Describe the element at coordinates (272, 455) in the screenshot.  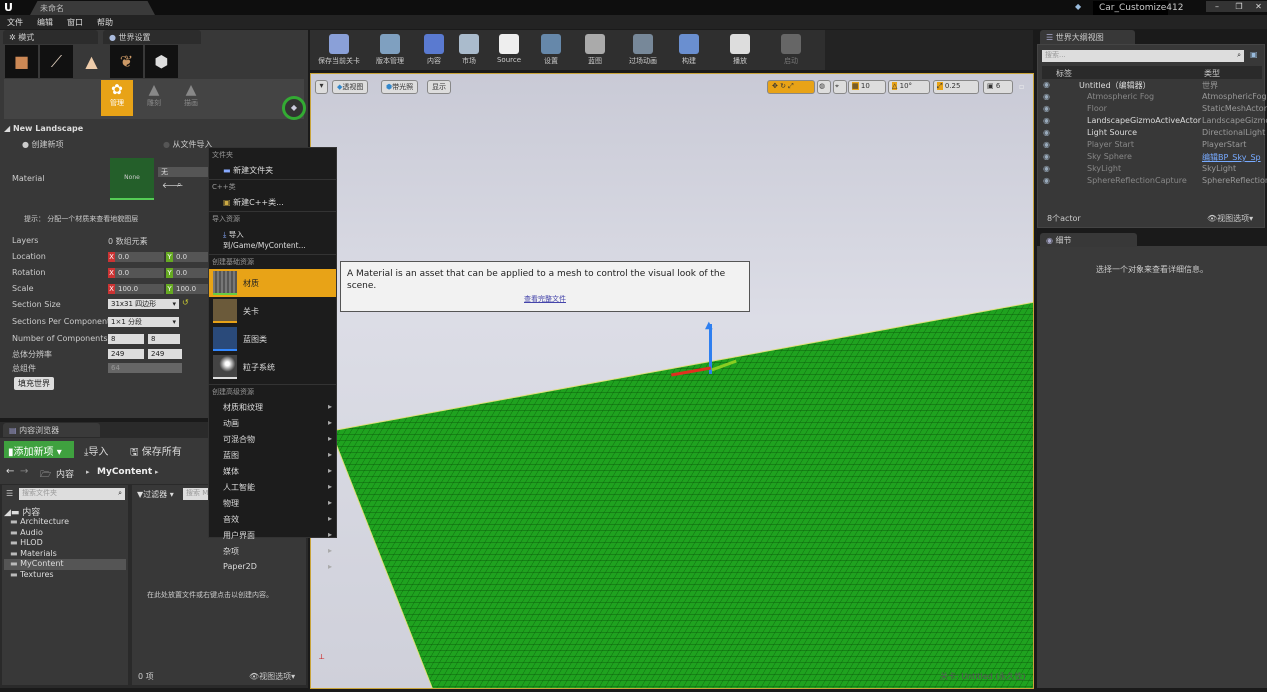
I see `menu-item-advanced: 蓝图 ▸` at that location.